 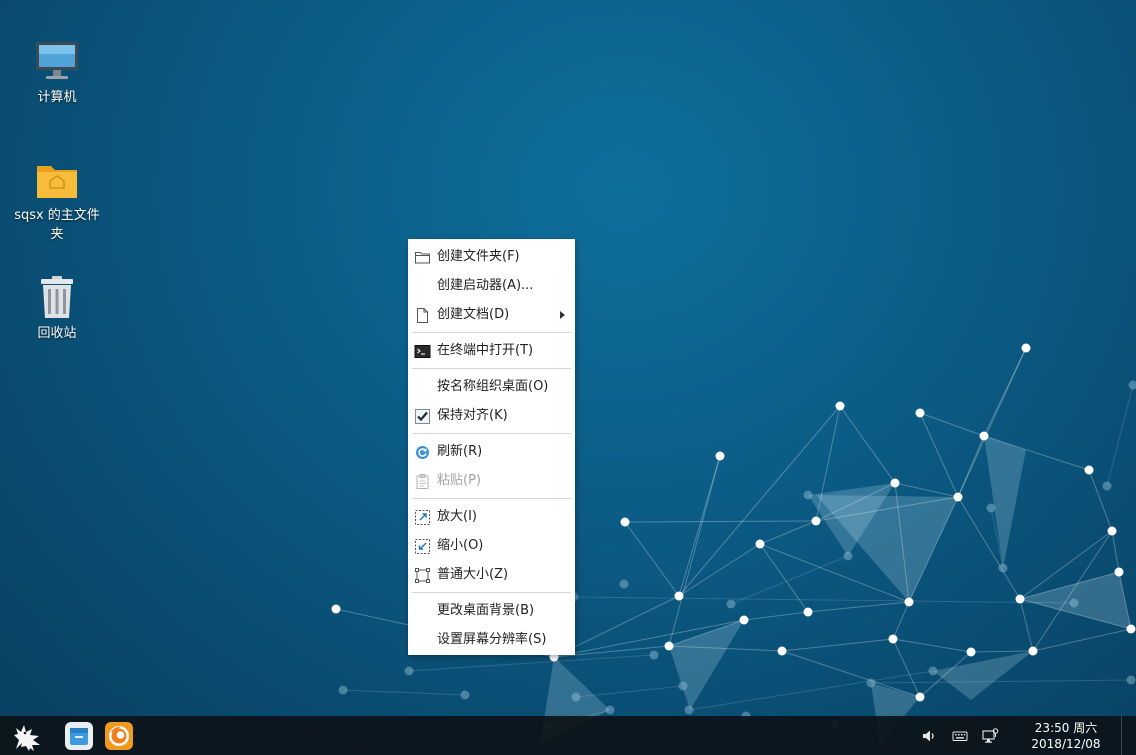 I want to click on menu-item-change-background: 更改桌面背景(B), so click(x=491, y=610).